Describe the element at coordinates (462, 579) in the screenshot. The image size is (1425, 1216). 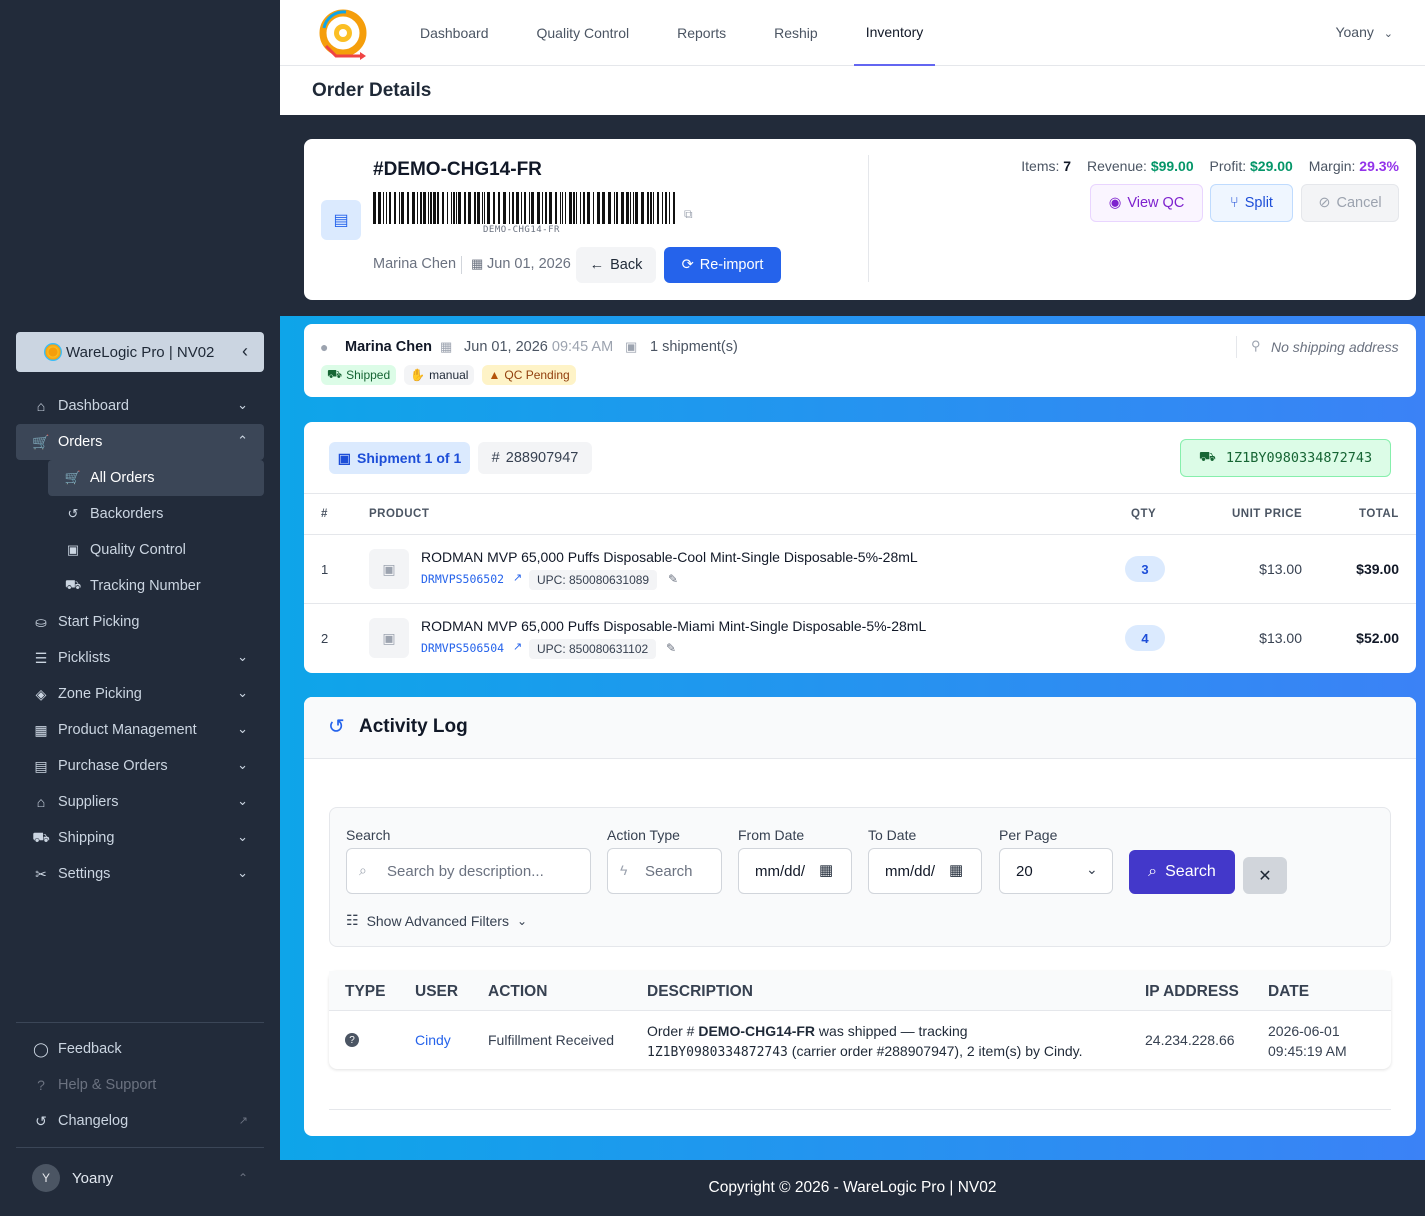
I see `product-sku-link: DRMVPS506502` at that location.